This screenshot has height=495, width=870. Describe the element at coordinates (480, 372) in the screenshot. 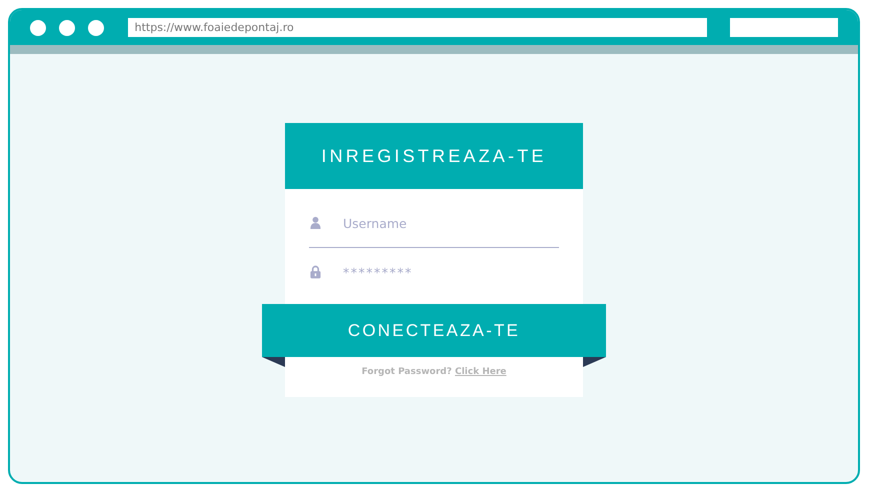

I see `click-here-link: Click Here` at that location.